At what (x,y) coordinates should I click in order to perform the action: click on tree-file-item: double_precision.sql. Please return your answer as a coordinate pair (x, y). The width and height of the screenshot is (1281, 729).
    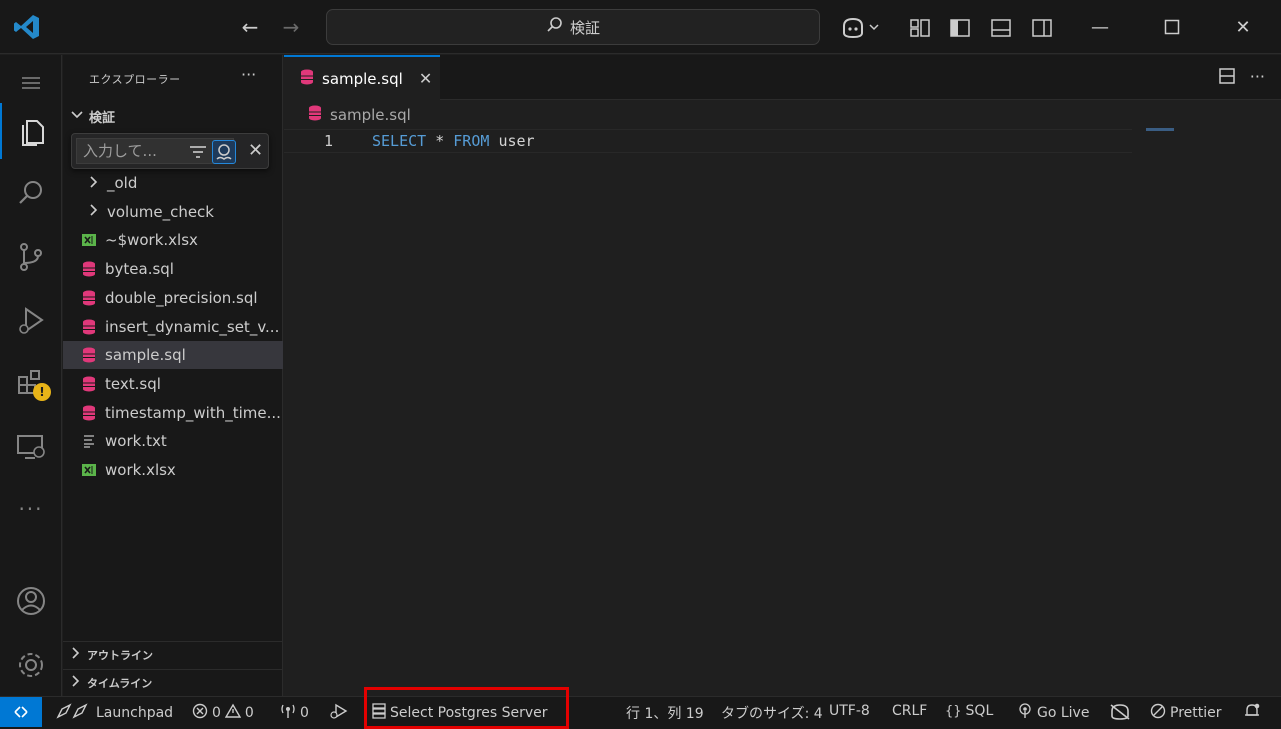
    Looking at the image, I should click on (173, 298).